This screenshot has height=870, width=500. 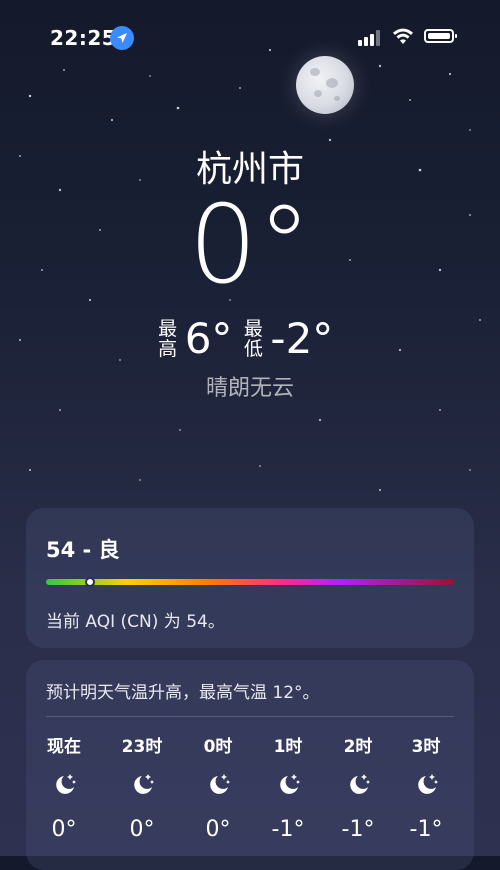 I want to click on hour-item: 2时 -1°, so click(x=358, y=787).